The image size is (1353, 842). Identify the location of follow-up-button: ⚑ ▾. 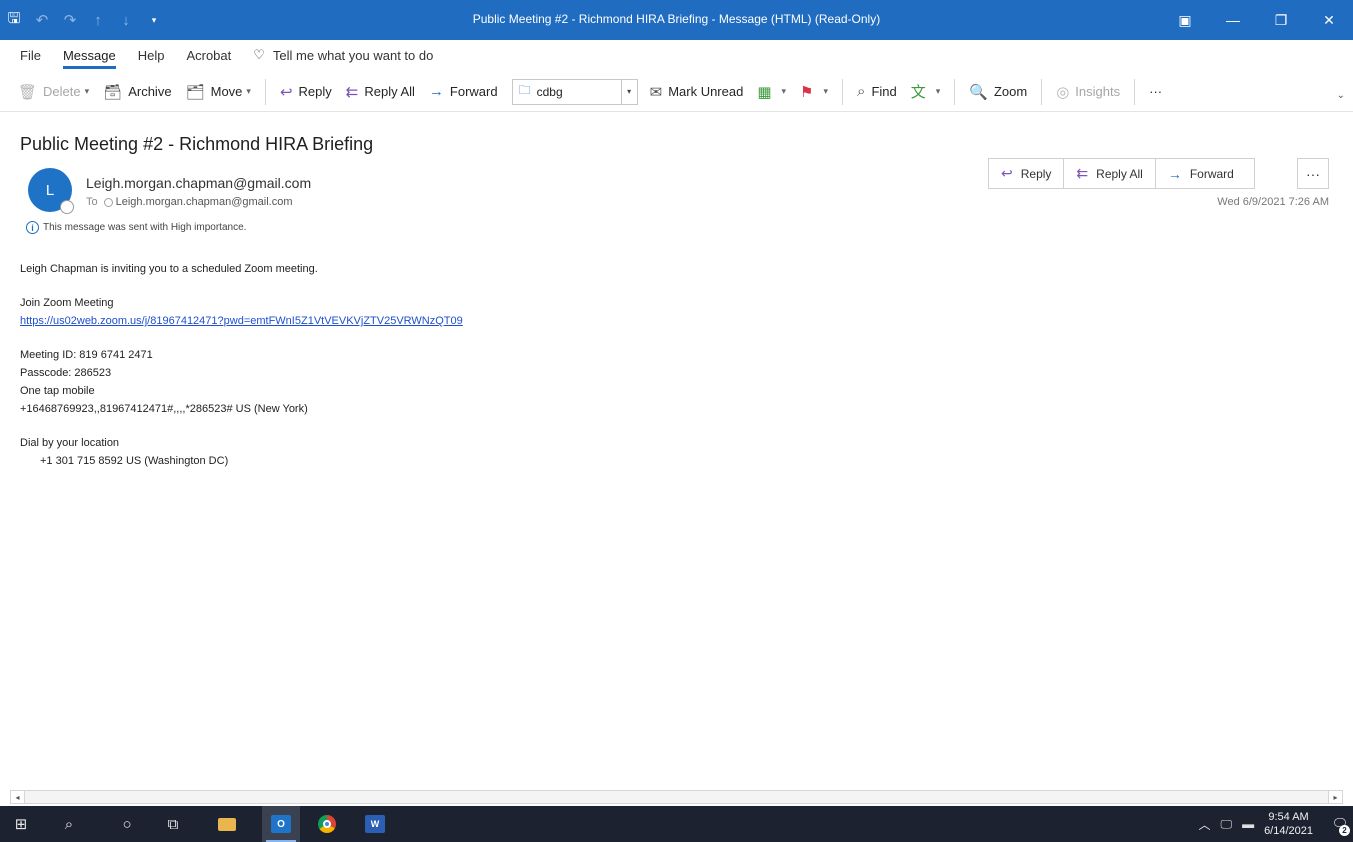
(814, 92).